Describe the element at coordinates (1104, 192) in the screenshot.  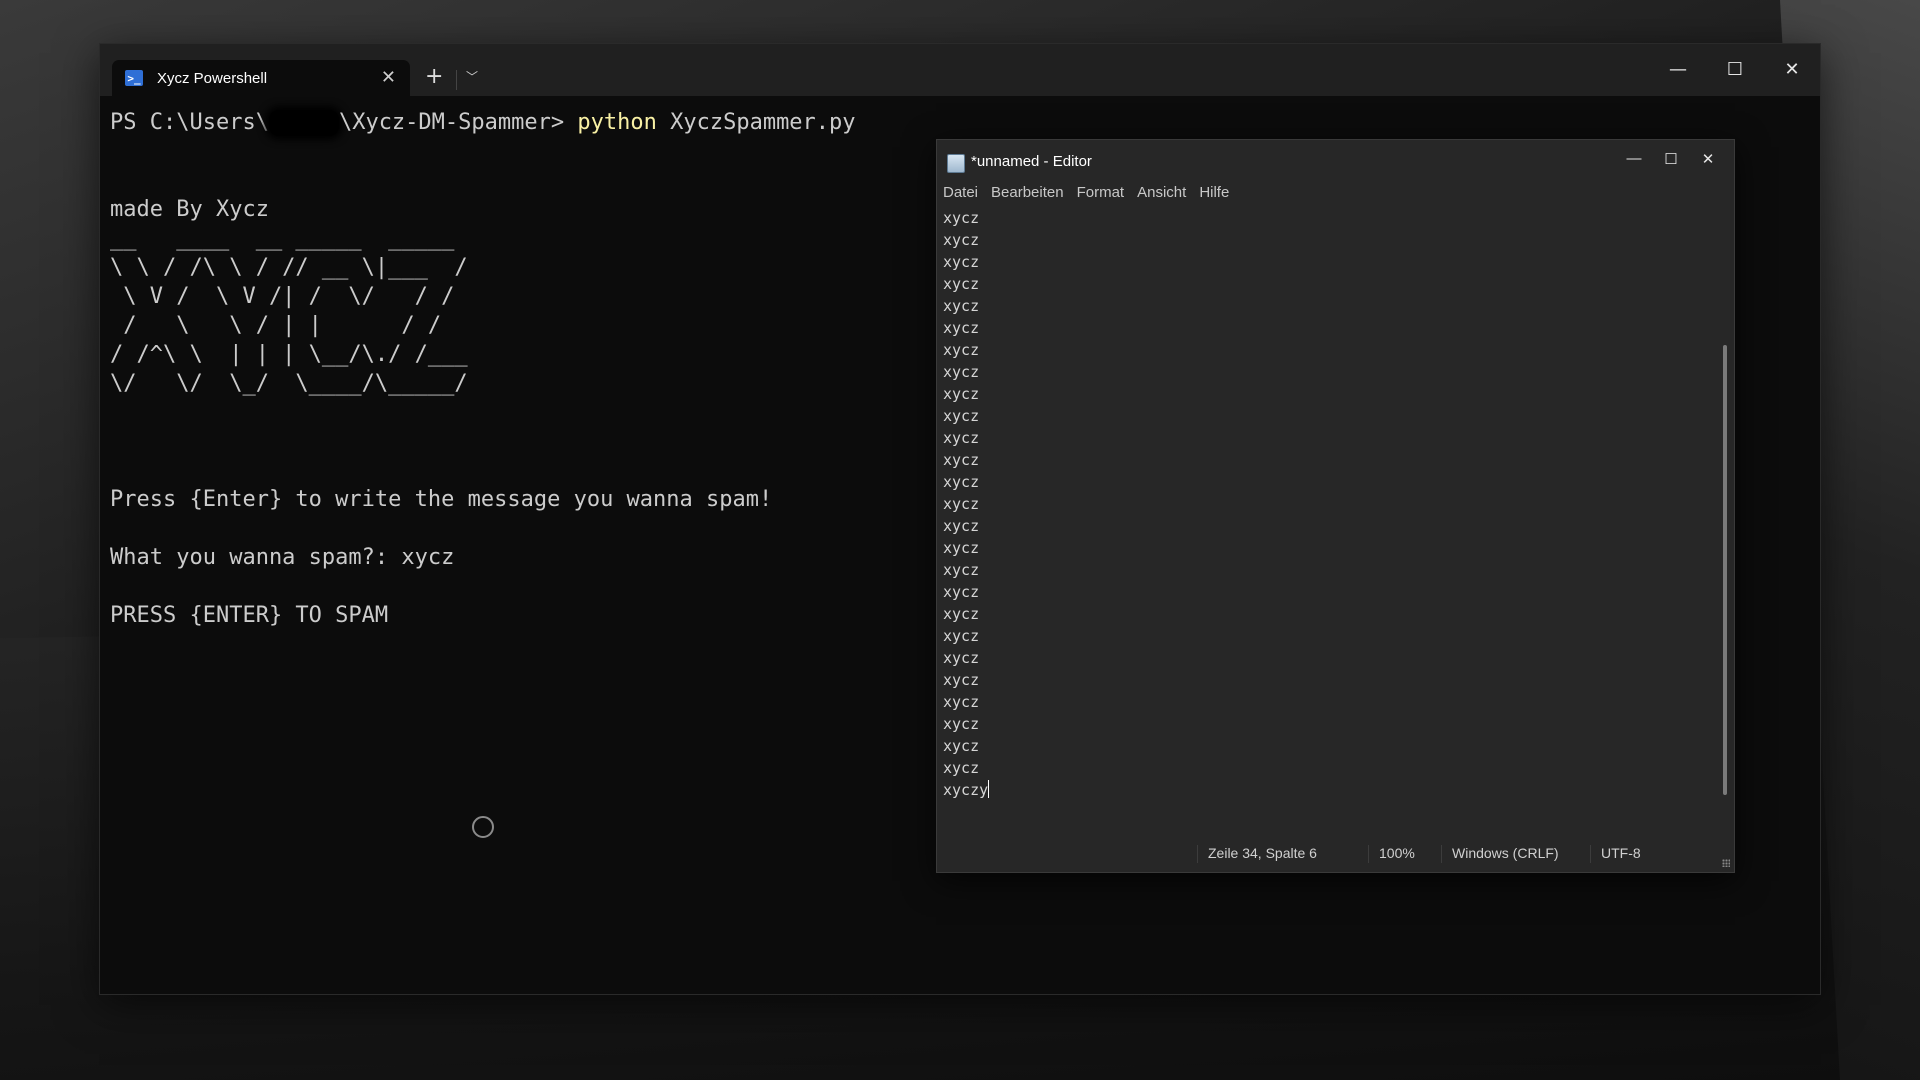
I see `menu-format: Format` at that location.